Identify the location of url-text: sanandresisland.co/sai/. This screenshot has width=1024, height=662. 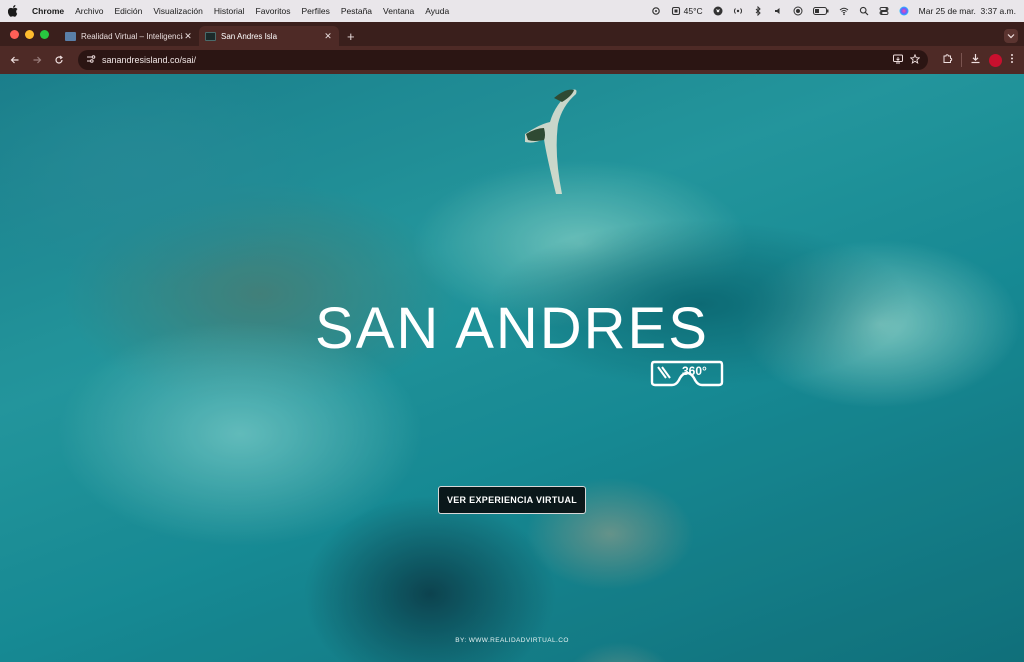
(494, 60).